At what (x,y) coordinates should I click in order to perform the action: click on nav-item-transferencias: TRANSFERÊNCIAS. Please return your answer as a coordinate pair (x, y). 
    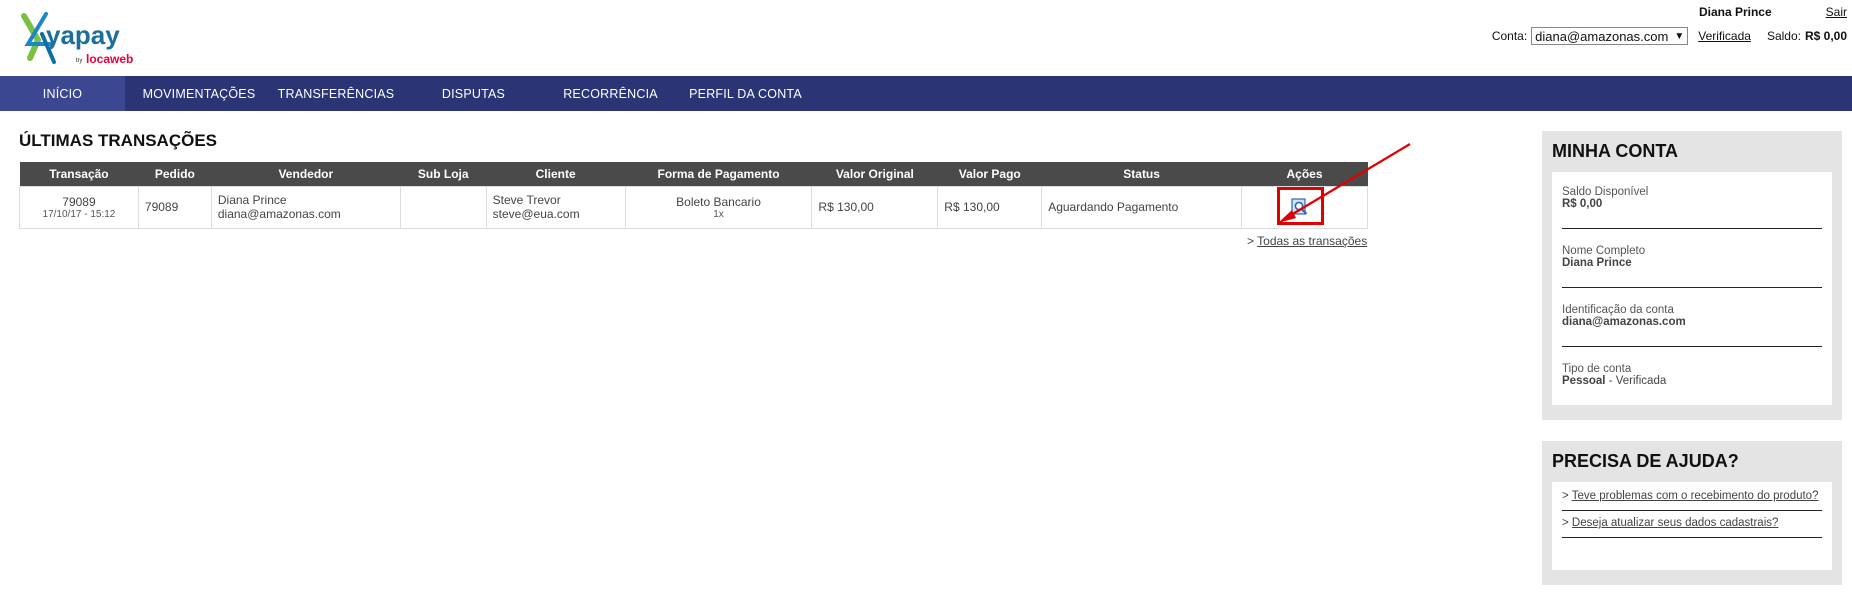
    Looking at the image, I should click on (336, 93).